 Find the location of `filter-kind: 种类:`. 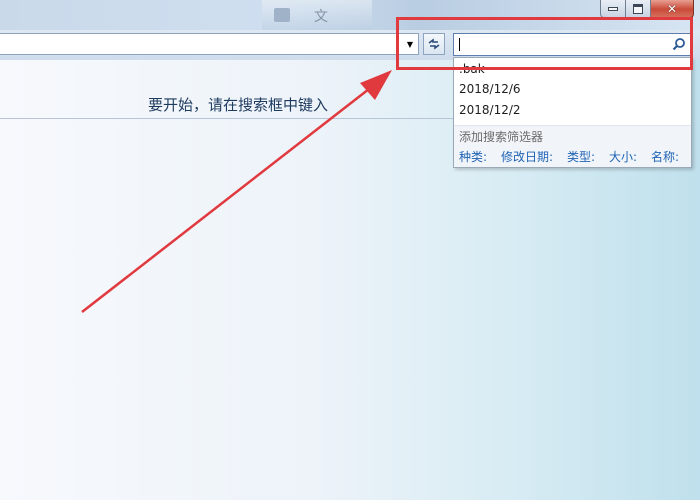

filter-kind: 种类: is located at coordinates (473, 157).